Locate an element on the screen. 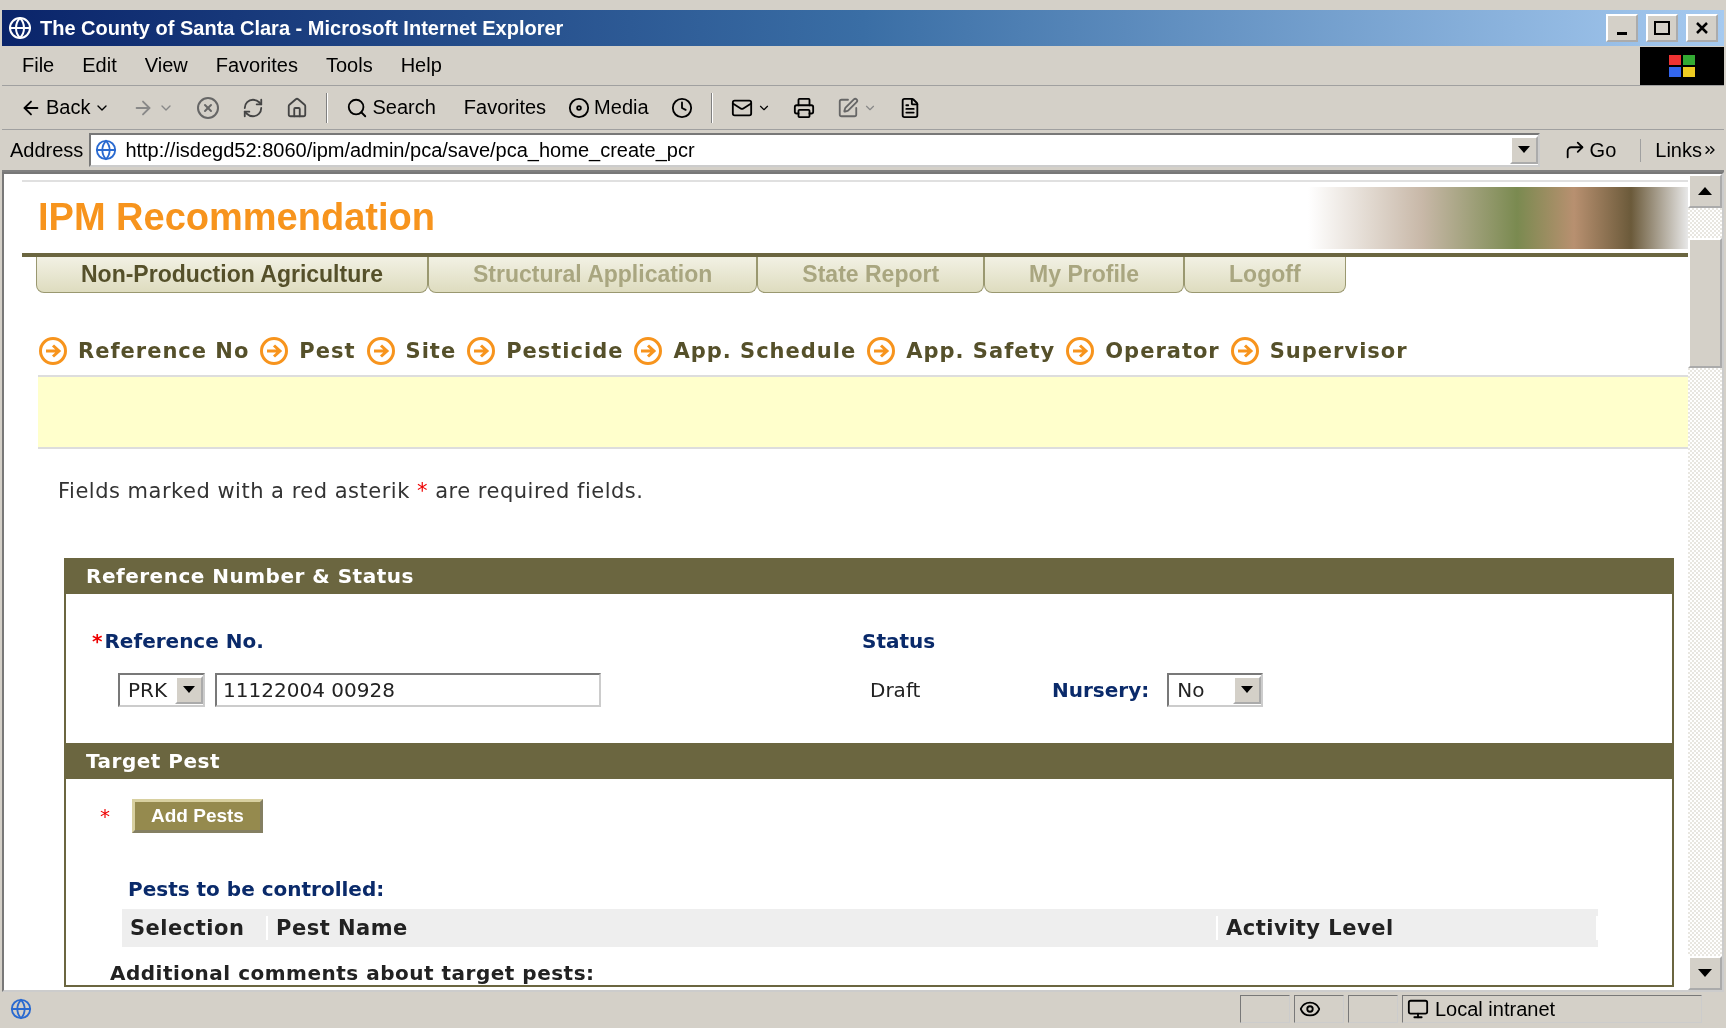 The width and height of the screenshot is (1726, 1028). minimize-icon is located at coordinates (1622, 33).